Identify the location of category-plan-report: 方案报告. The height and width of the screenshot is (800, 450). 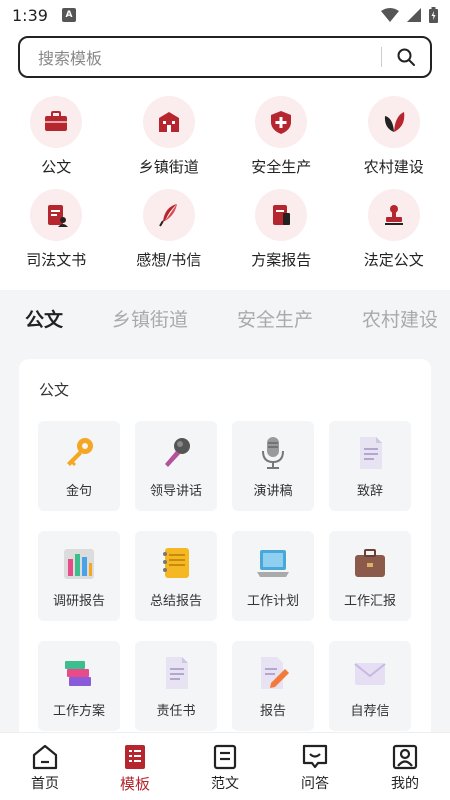
(281, 229).